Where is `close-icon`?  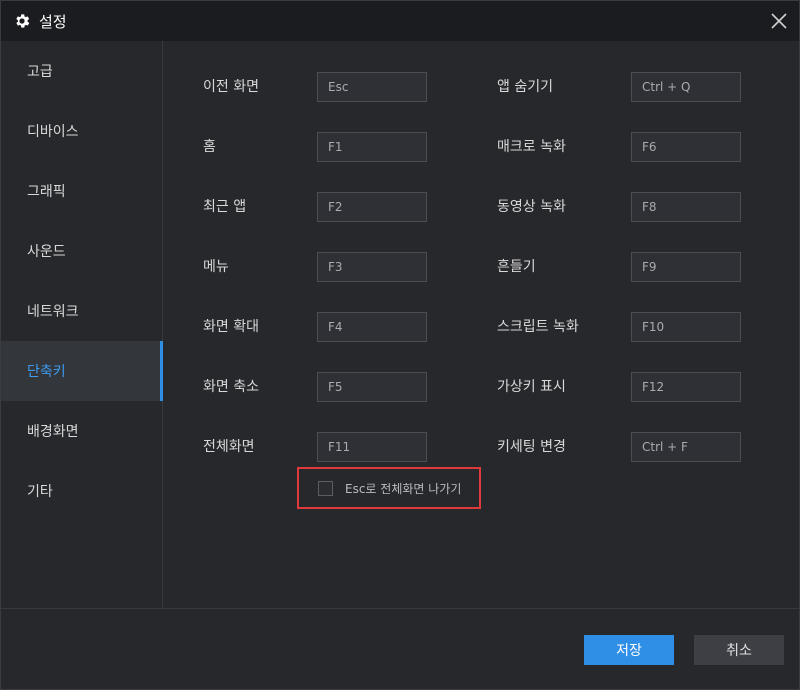
close-icon is located at coordinates (779, 21).